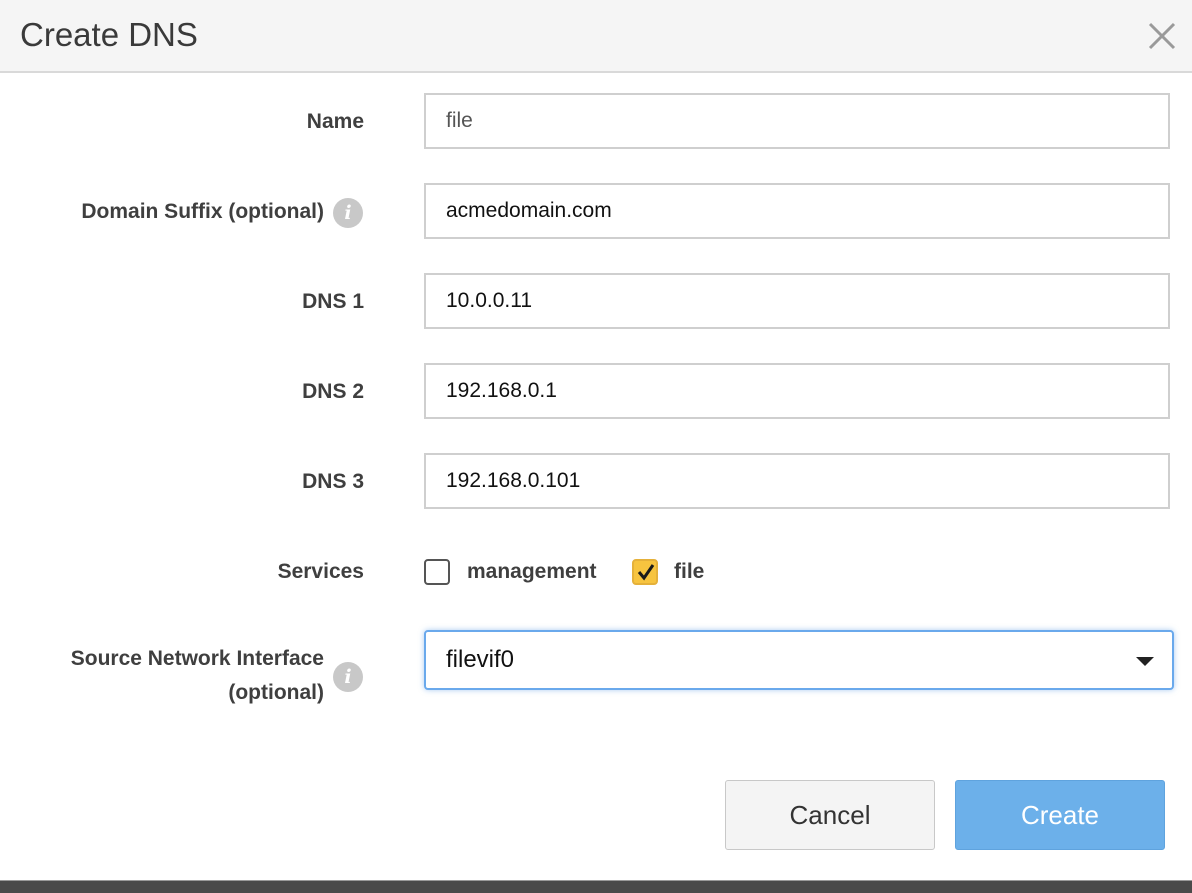 This screenshot has width=1192, height=893. Describe the element at coordinates (333, 391) in the screenshot. I see `dns2-label: DNS 2` at that location.